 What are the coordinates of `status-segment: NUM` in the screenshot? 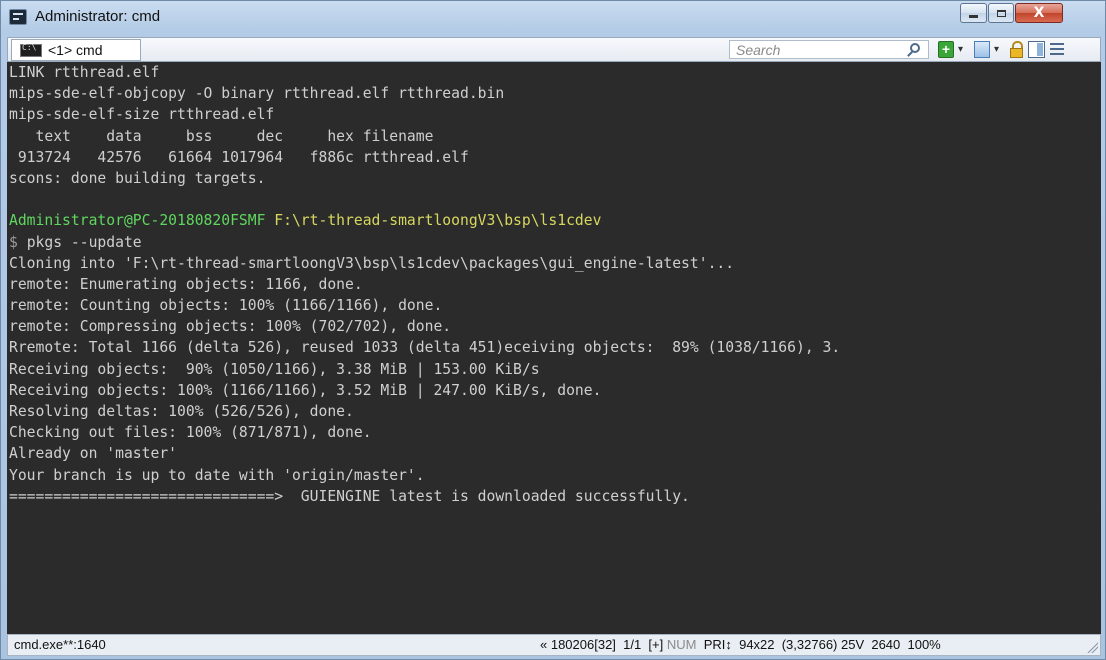 It's located at (681, 644).